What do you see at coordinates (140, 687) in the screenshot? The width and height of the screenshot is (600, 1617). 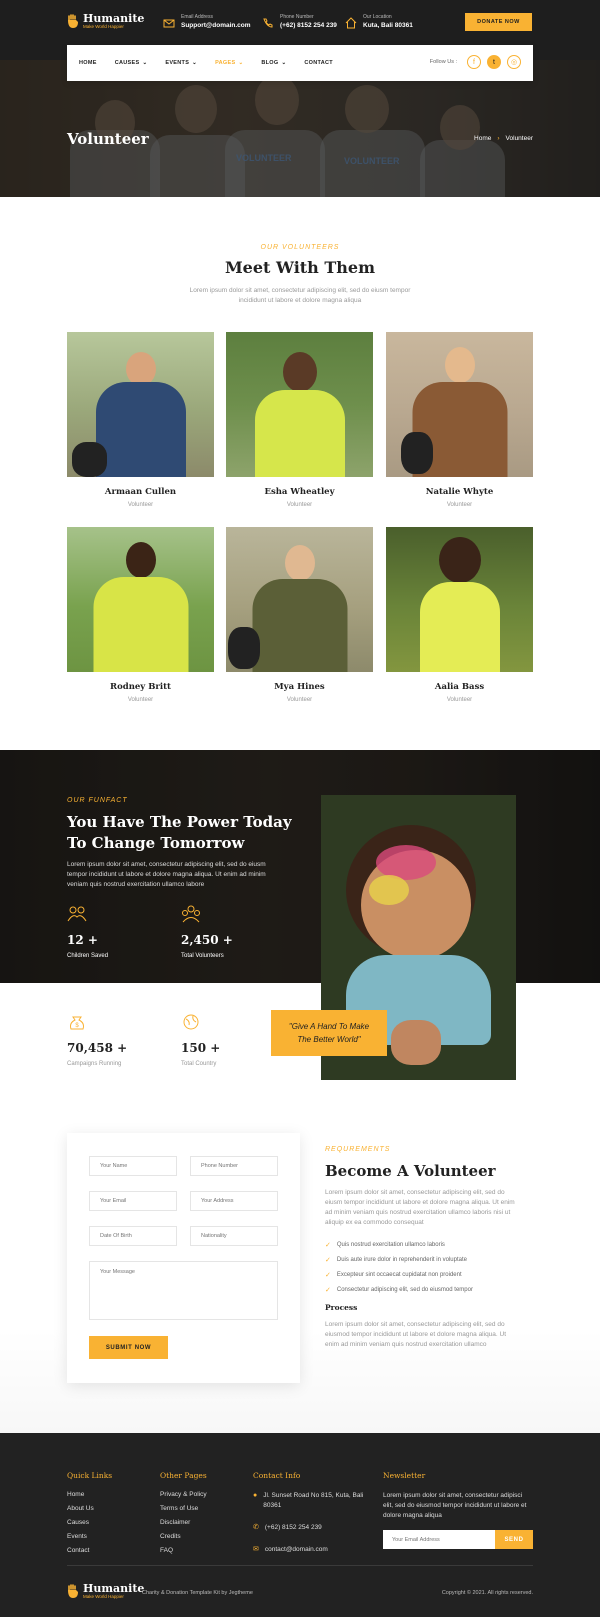 I see `volunteer-name: Rodney Britt` at bounding box center [140, 687].